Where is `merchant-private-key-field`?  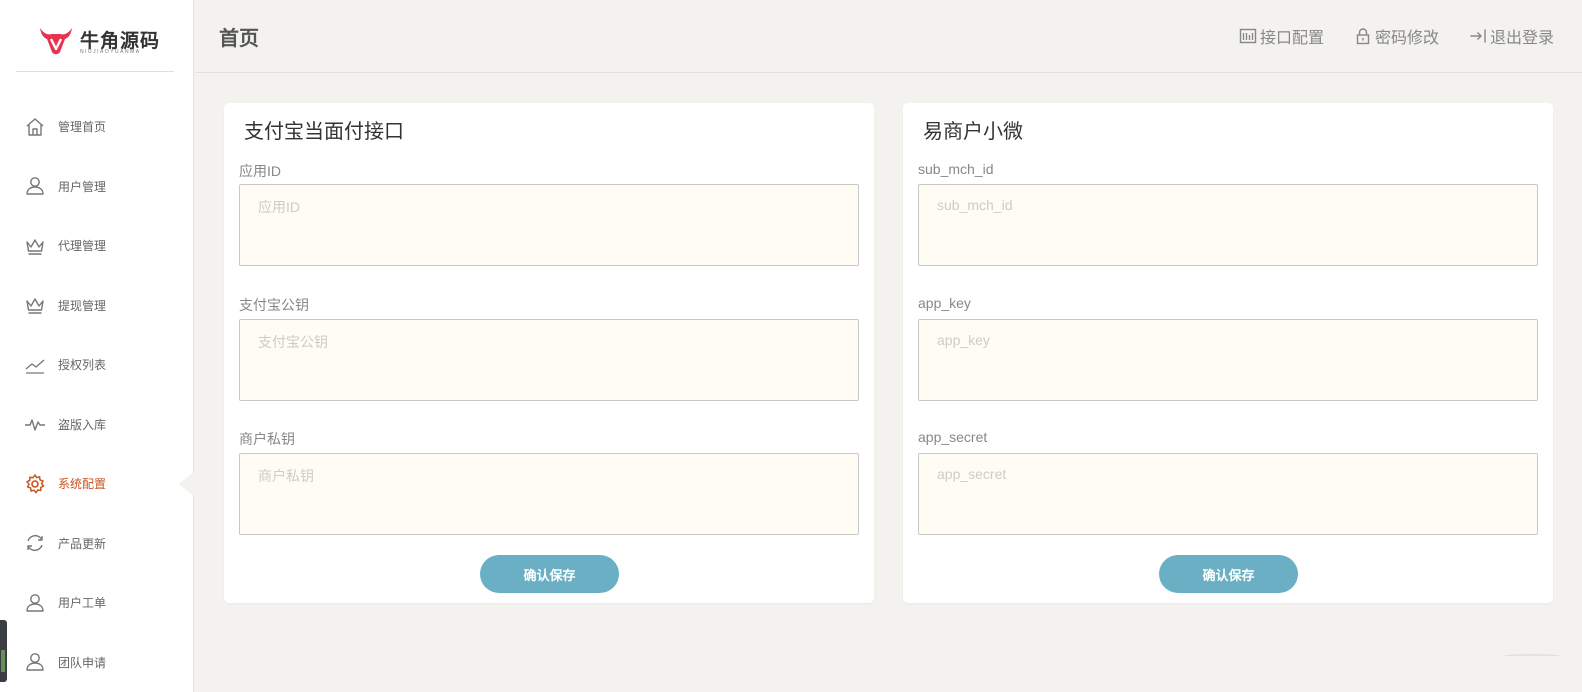 merchant-private-key-field is located at coordinates (549, 494).